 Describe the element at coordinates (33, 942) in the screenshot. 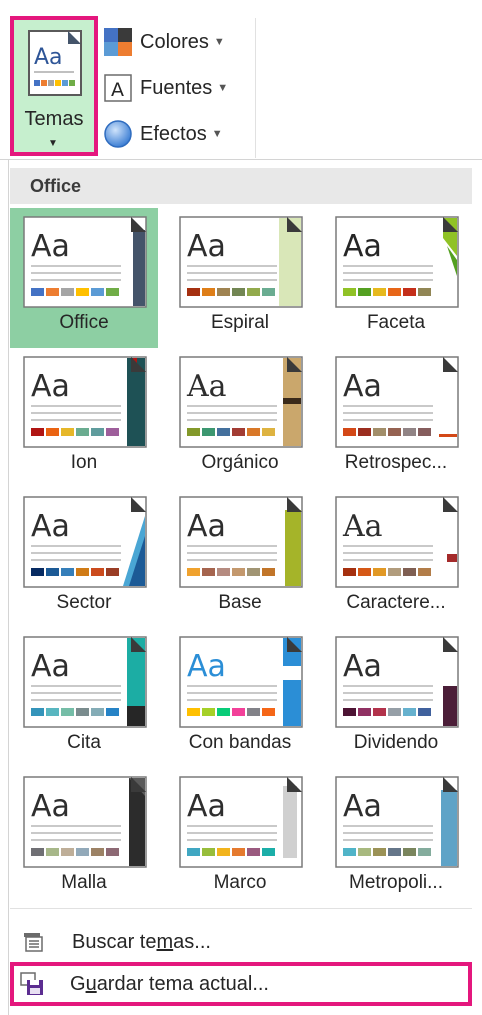

I see `browse-folder-icon` at that location.